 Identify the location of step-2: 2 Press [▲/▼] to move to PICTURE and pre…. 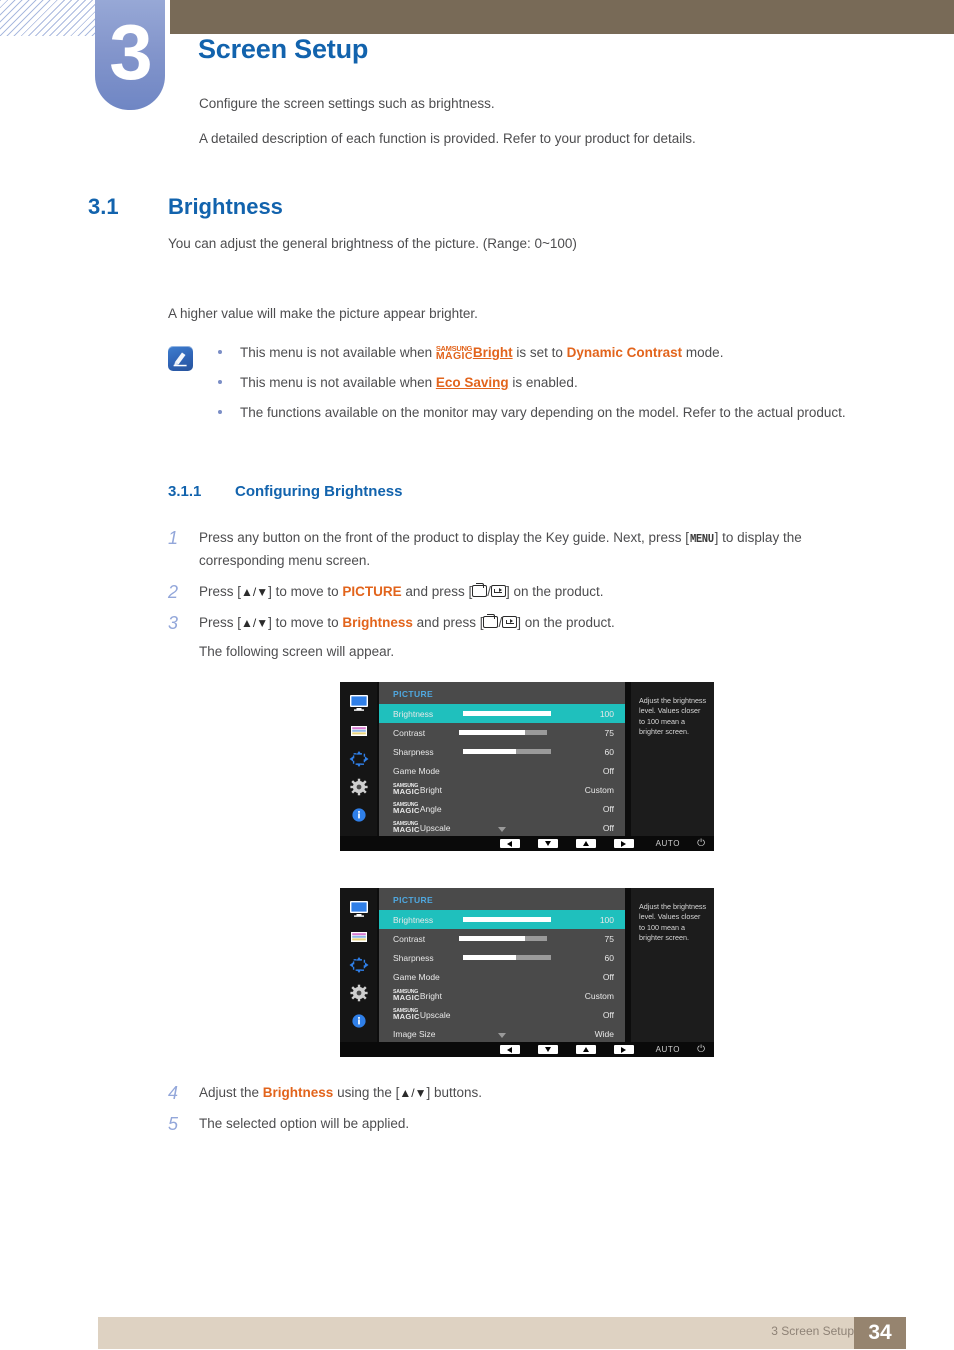
(525, 592).